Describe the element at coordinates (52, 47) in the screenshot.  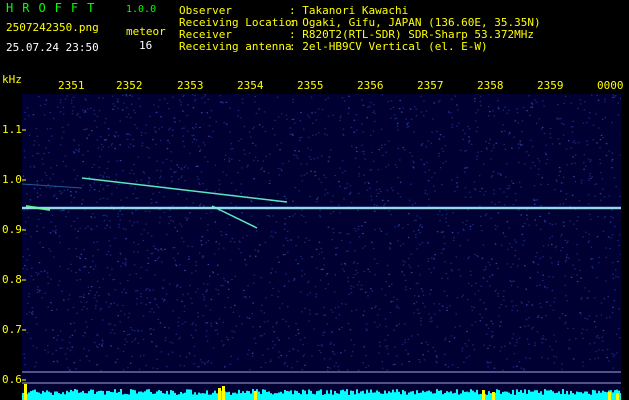
I see `datetime-label: 25.07.24 23:50` at that location.